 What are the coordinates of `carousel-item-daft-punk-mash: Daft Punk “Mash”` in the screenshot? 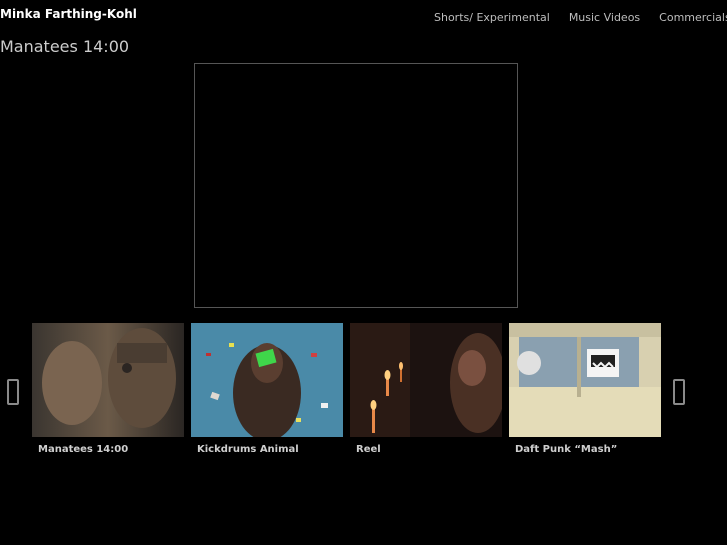 It's located at (585, 389).